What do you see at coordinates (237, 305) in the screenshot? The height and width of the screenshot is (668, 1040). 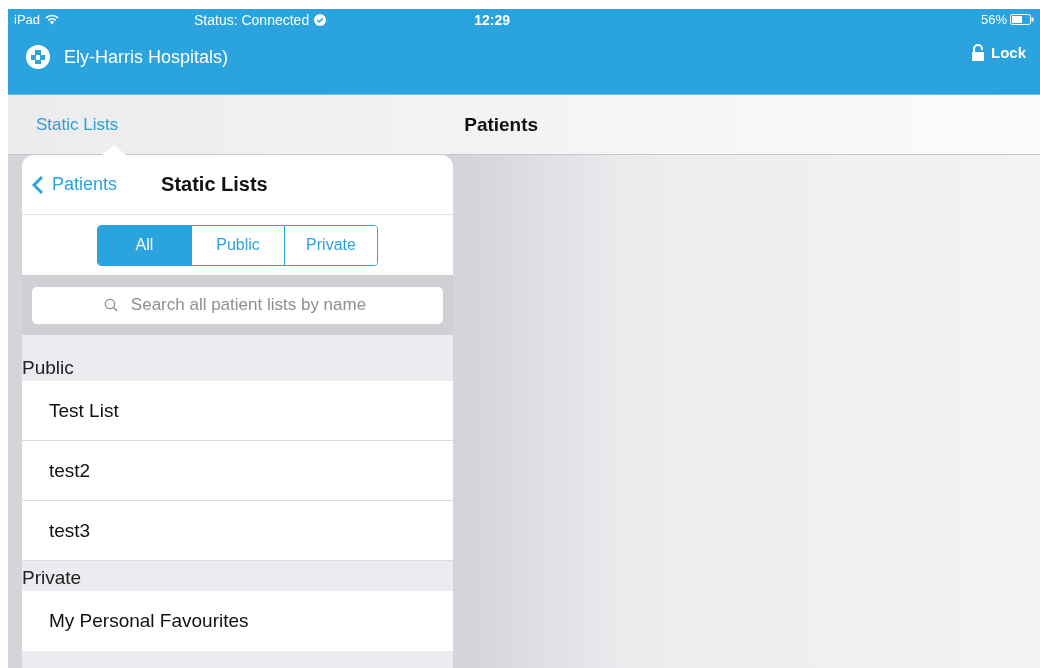 I see `search-field: Search all patient lists by name` at bounding box center [237, 305].